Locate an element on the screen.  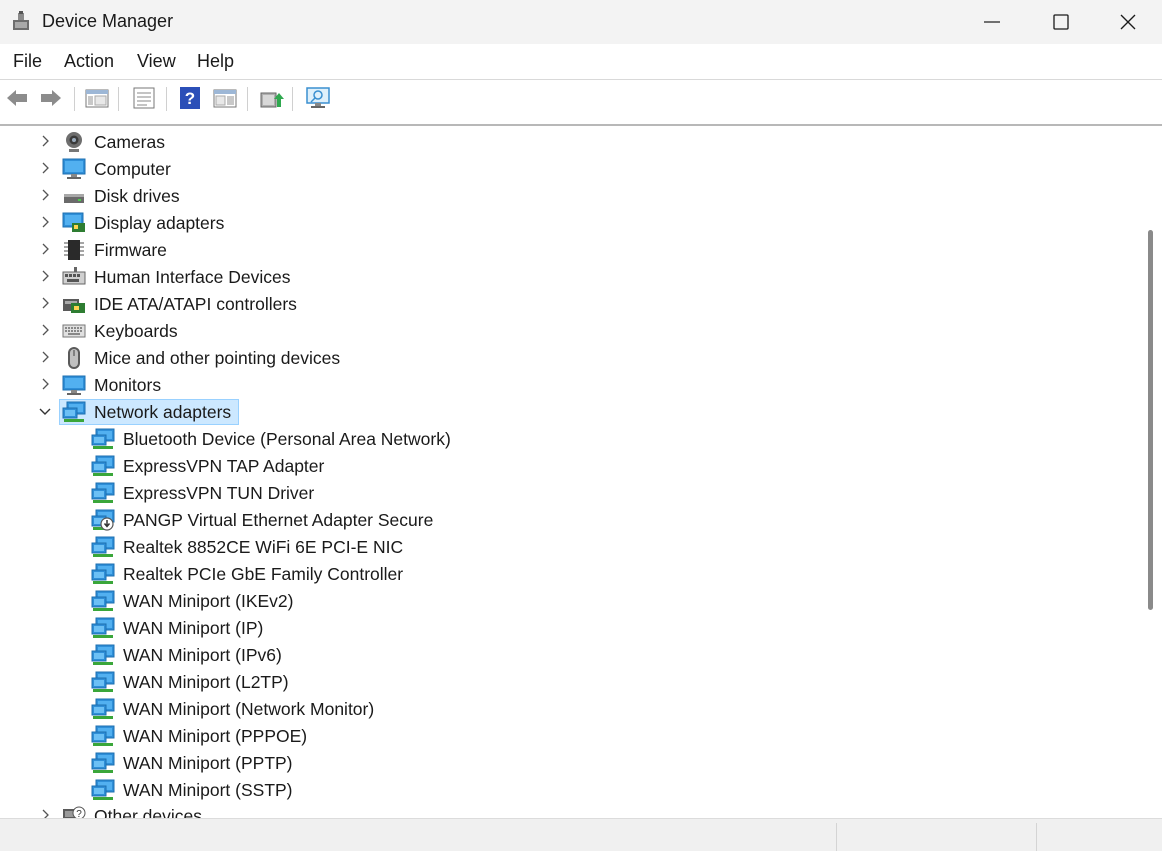
camera-icon is located at coordinates (74, 142).